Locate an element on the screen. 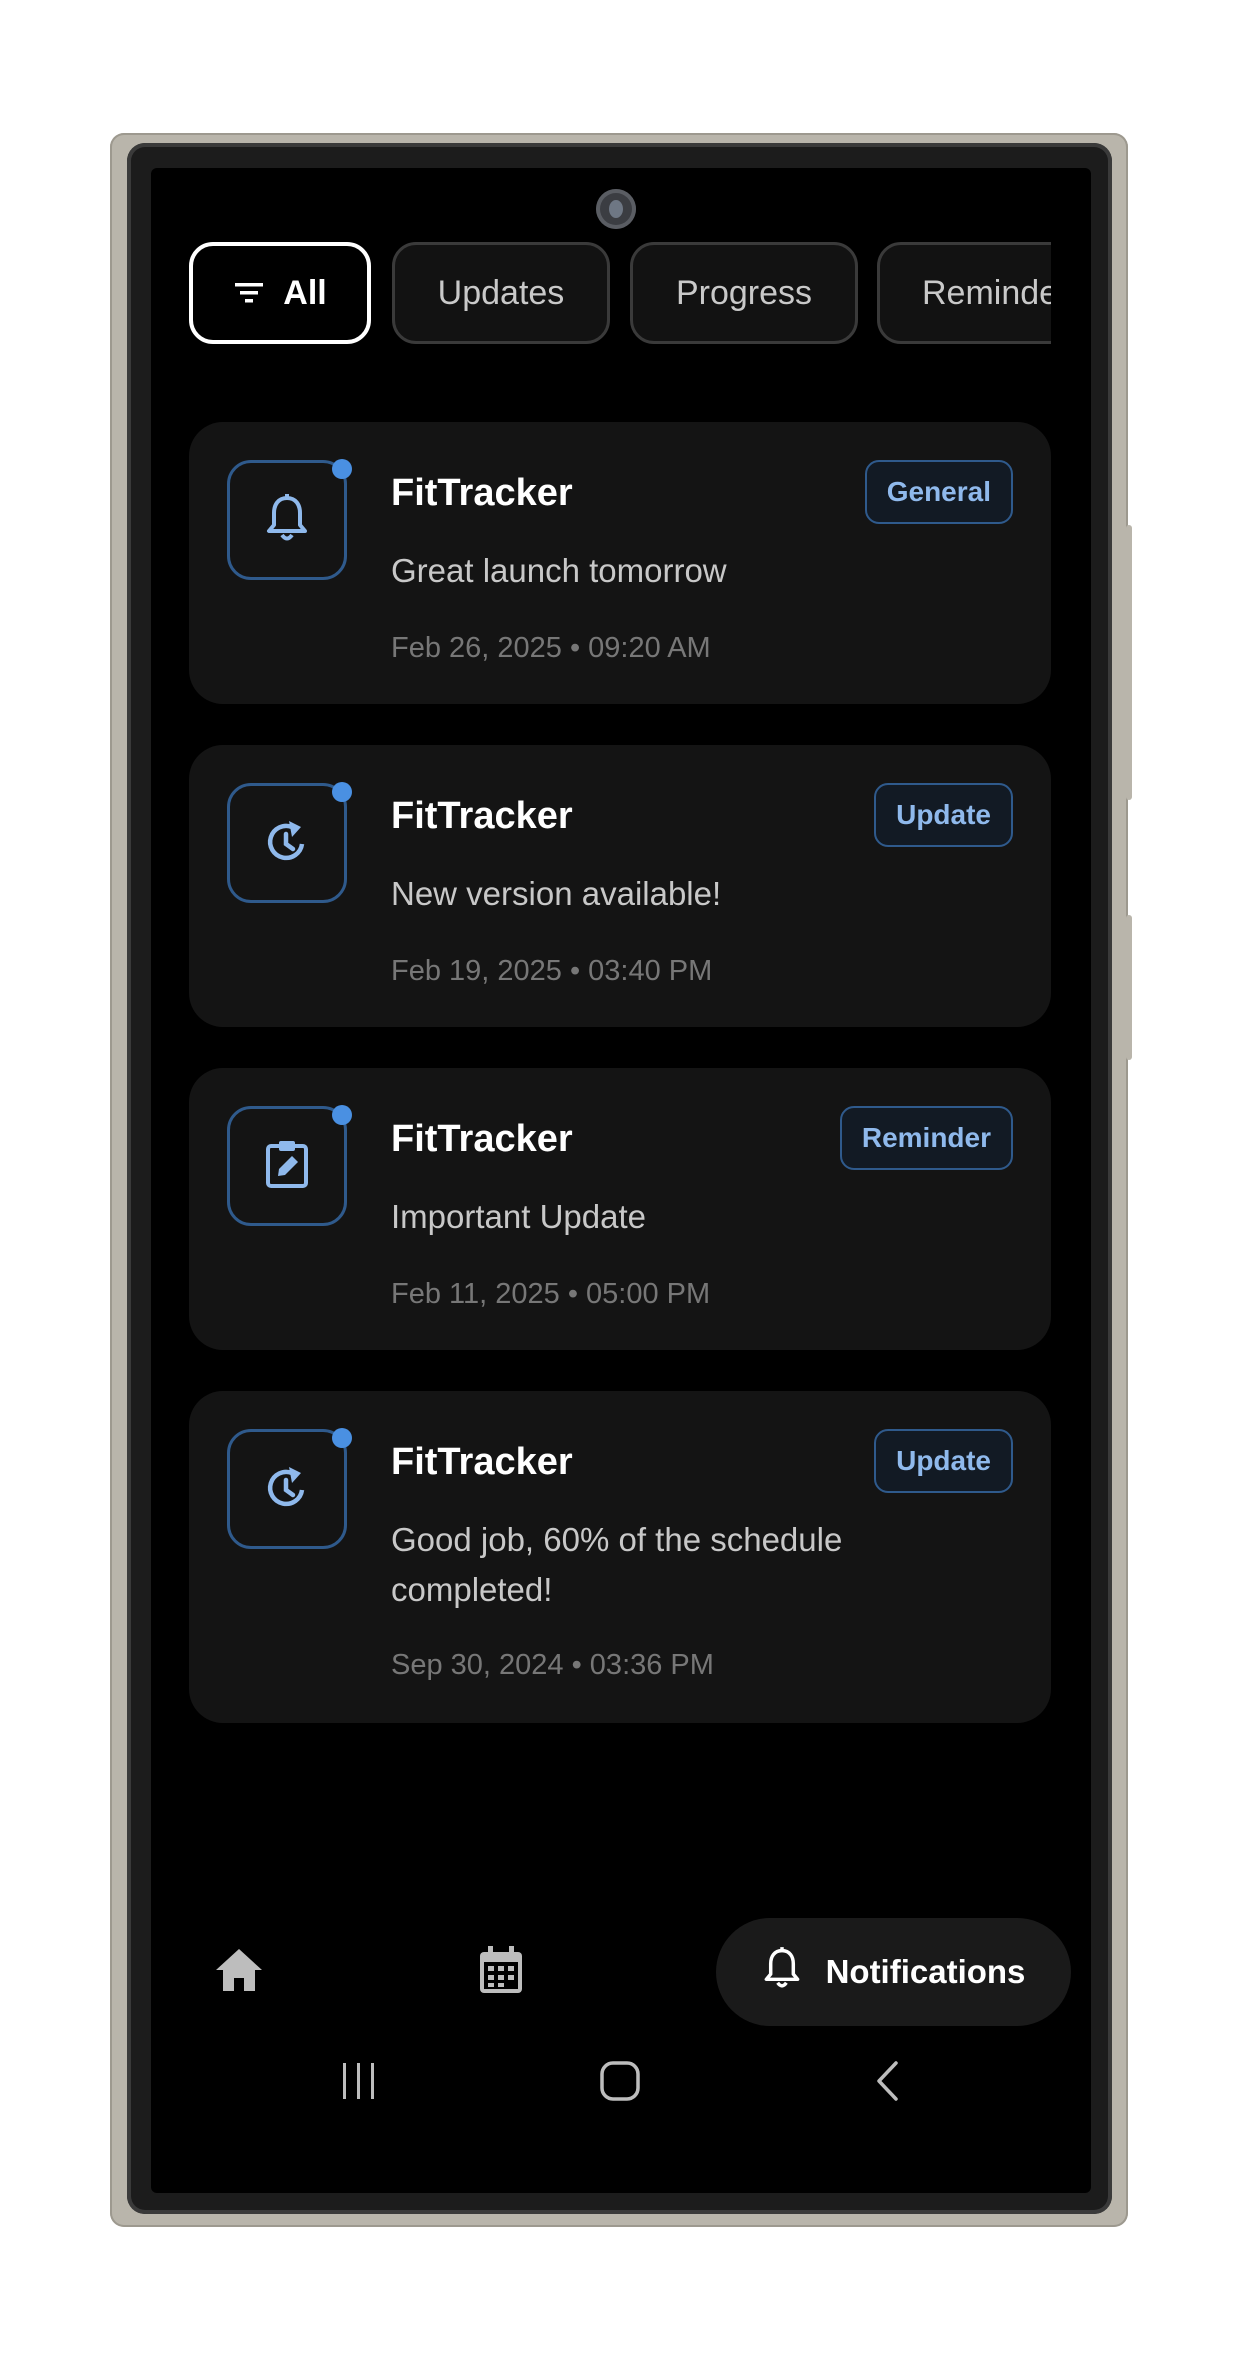  nav-notifications: Notifications is located at coordinates (893, 1972).